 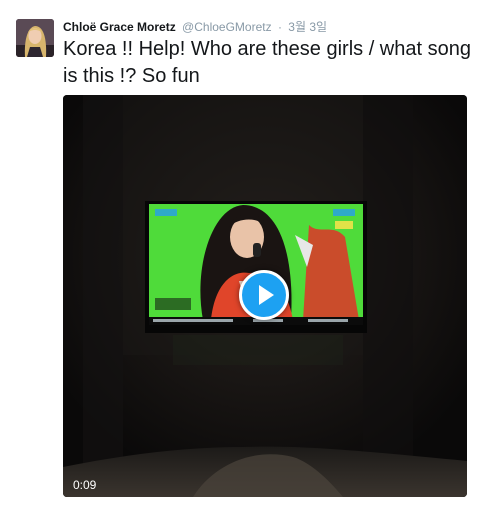 I want to click on play-button, so click(x=264, y=295).